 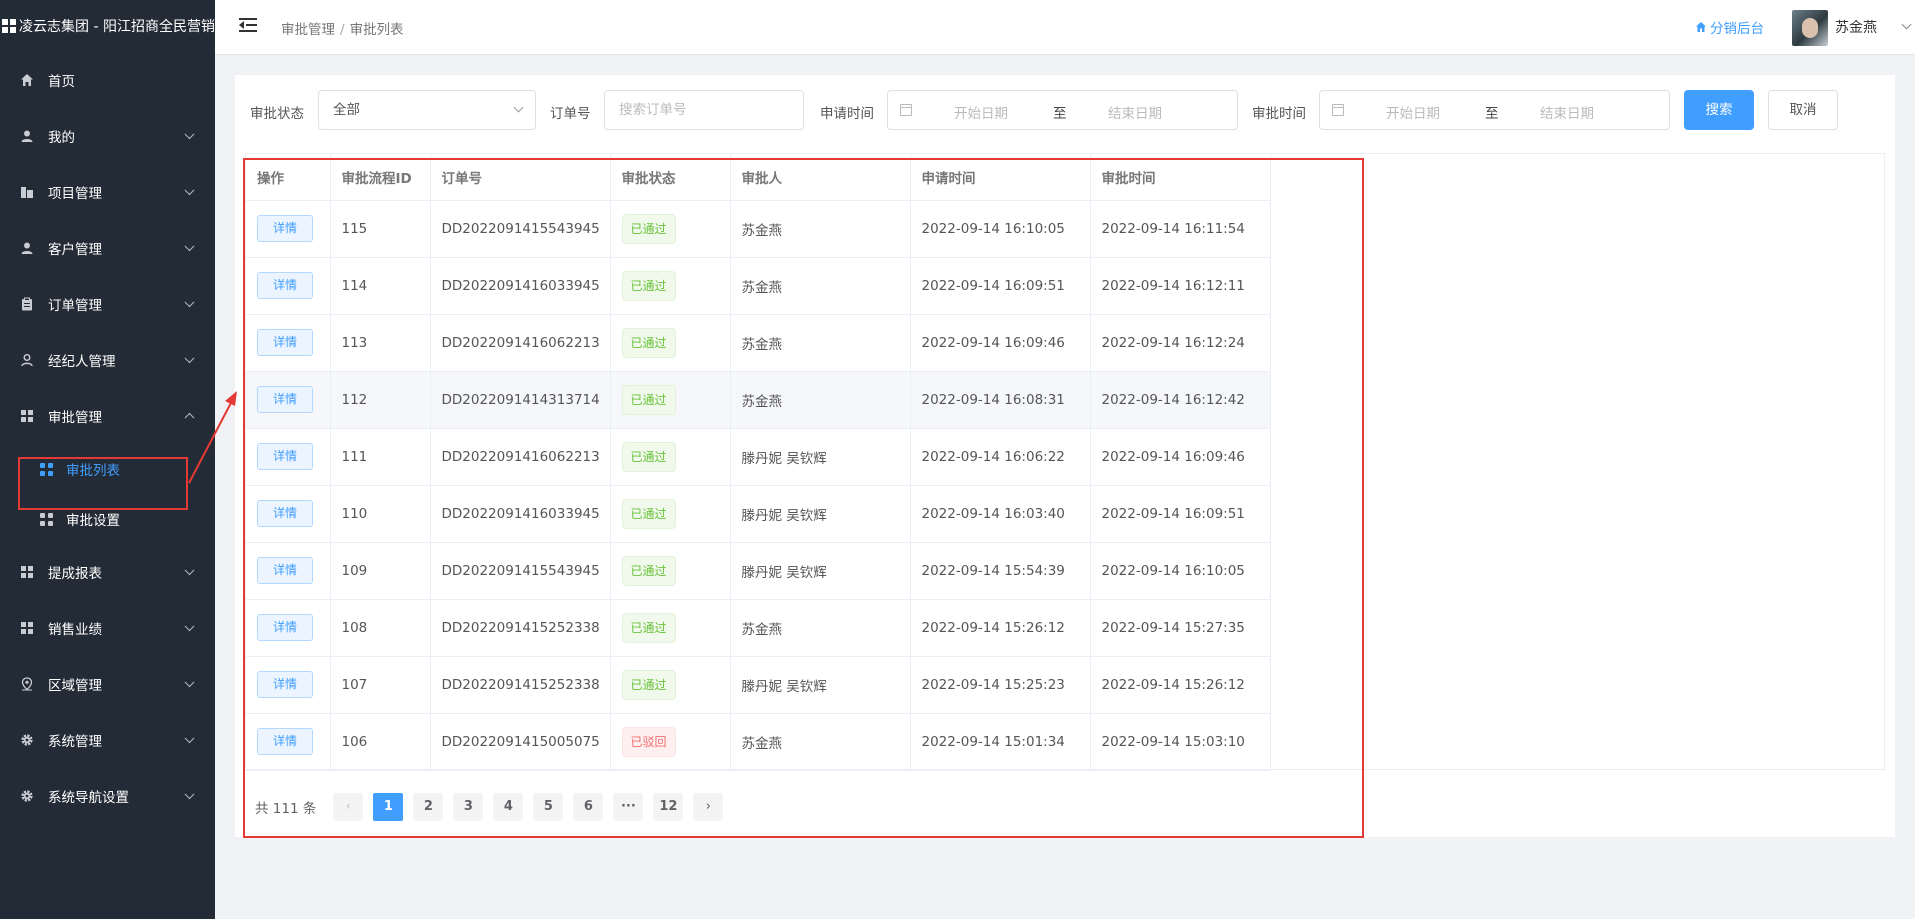 I want to click on sidebar-item-8: 销售业绩, so click(x=107, y=628).